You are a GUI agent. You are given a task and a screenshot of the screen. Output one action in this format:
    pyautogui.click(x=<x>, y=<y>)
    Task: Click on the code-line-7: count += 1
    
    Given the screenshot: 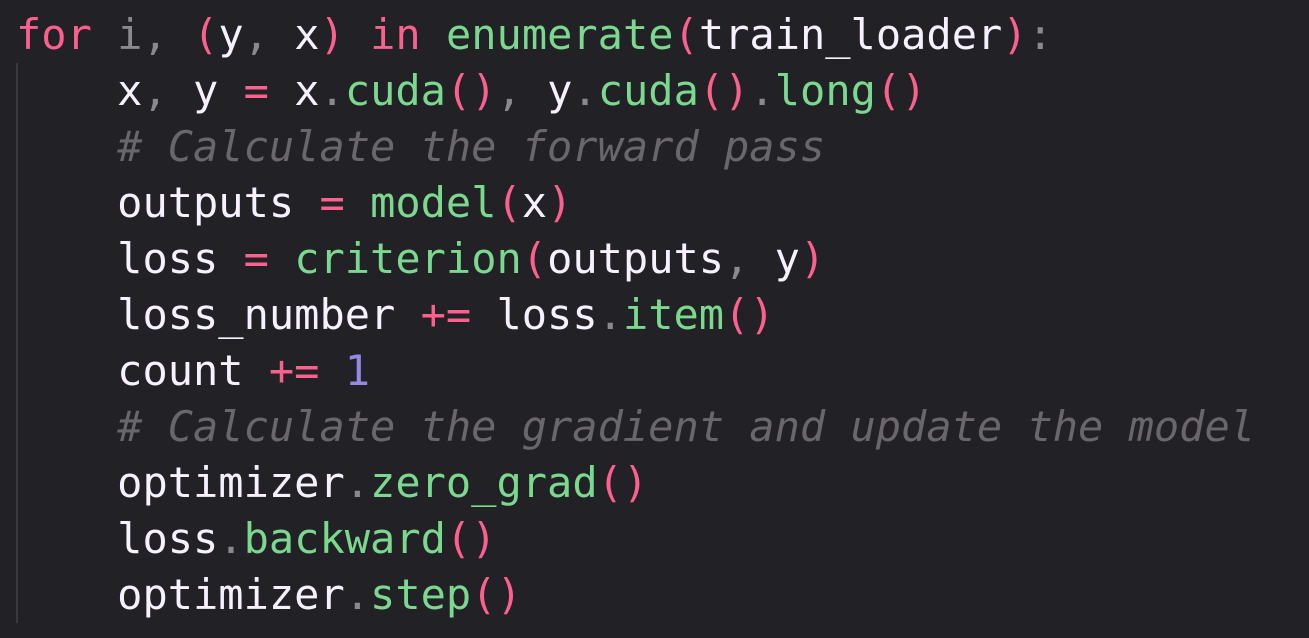 What is the action you would take?
    pyautogui.click(x=193, y=371)
    